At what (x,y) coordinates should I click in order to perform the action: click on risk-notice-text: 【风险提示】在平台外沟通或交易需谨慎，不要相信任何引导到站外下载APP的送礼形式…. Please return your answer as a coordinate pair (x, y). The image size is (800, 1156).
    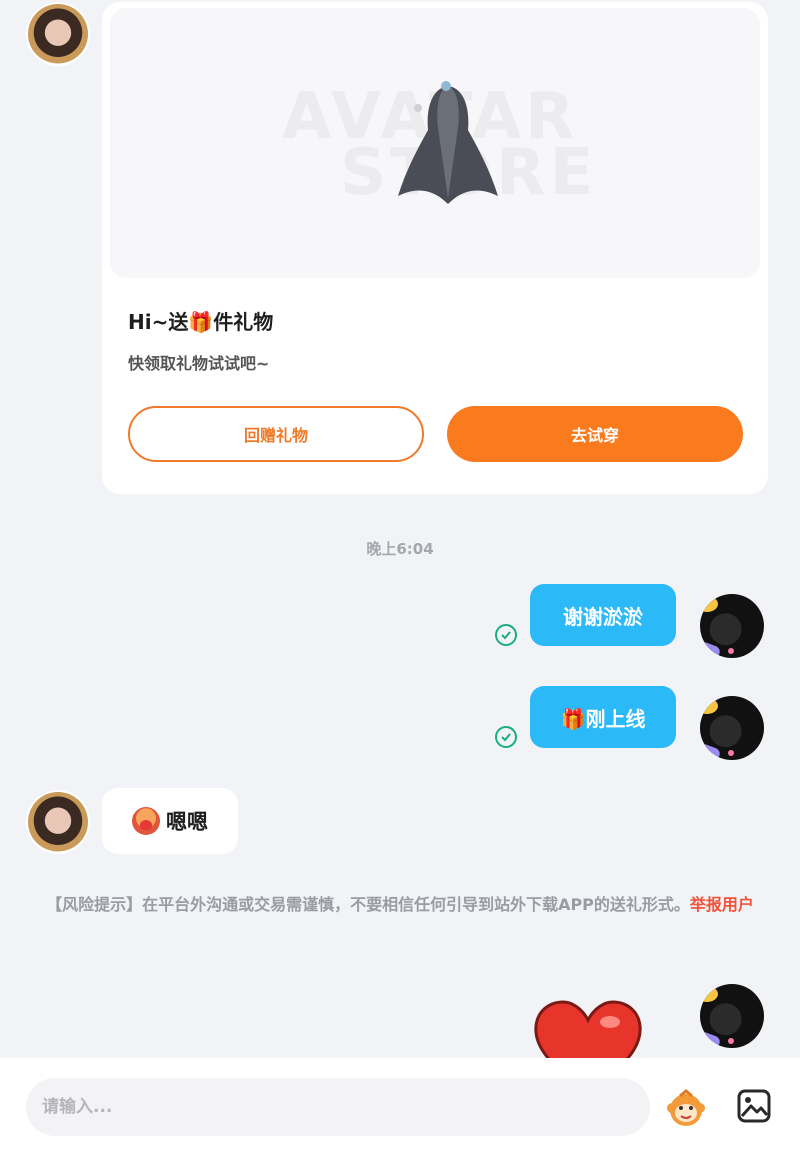
    Looking at the image, I should click on (368, 904).